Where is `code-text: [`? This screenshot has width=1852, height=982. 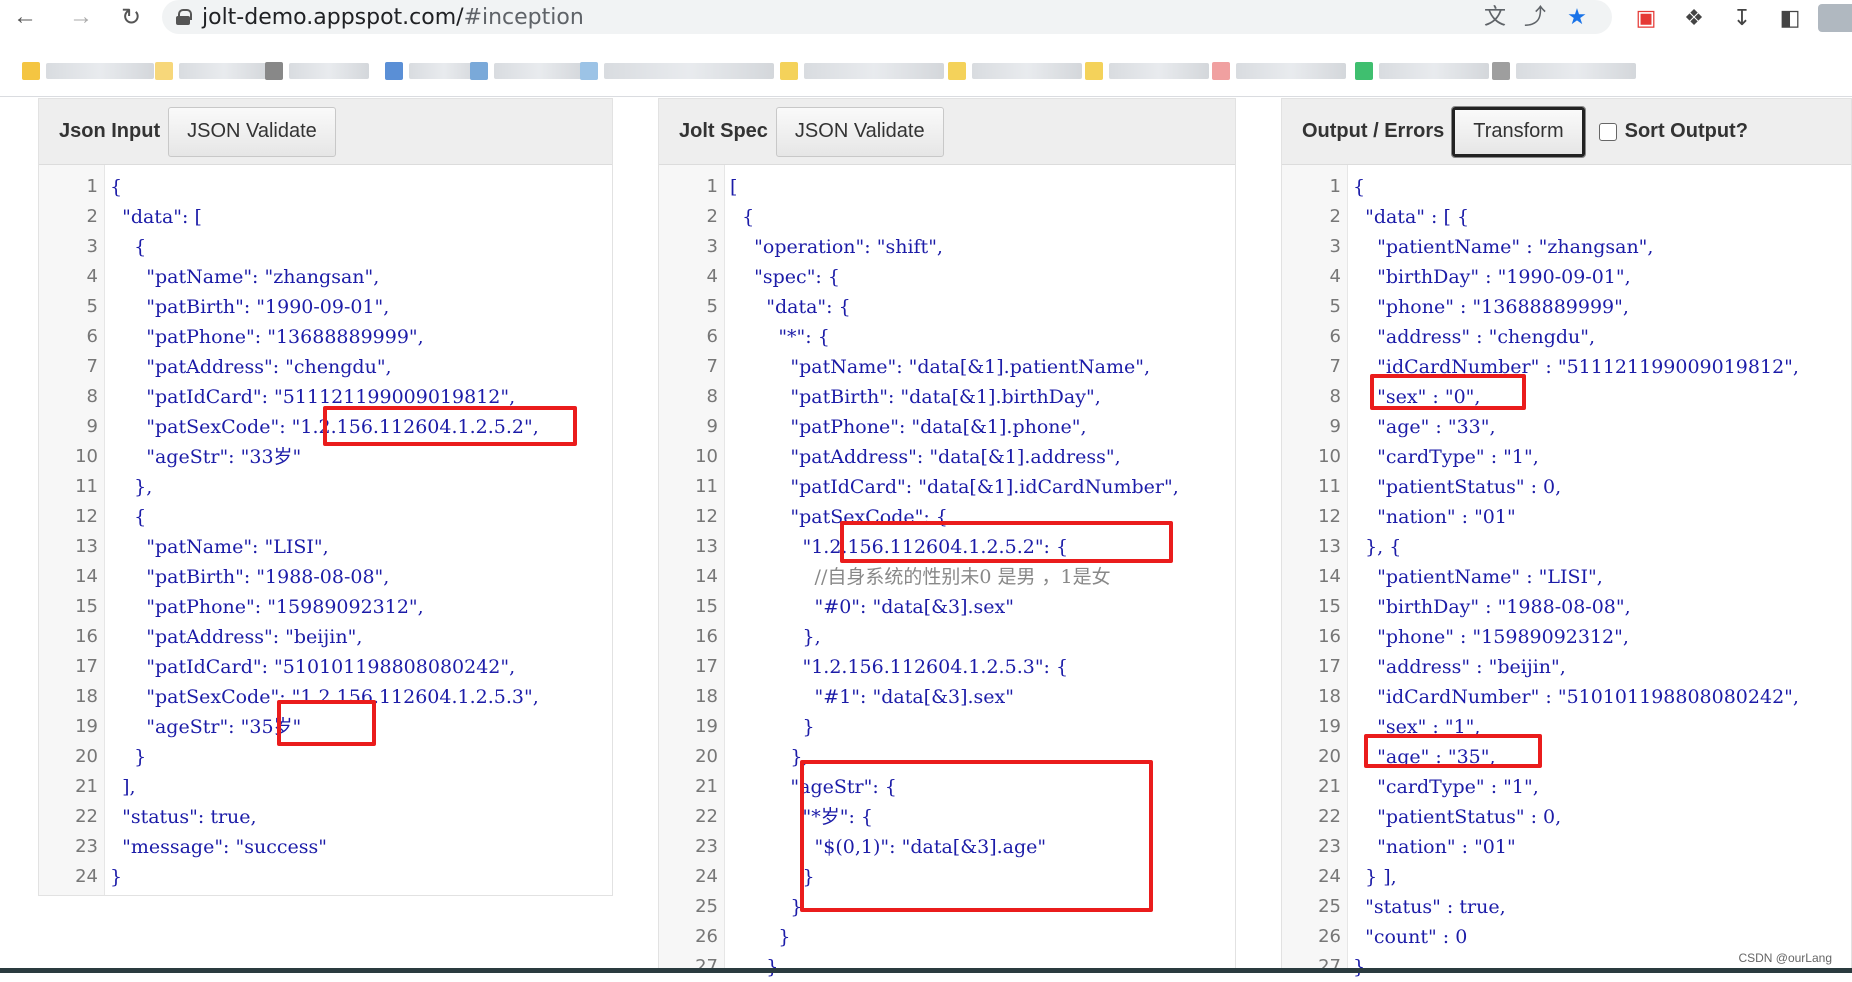
code-text: [ is located at coordinates (733, 187).